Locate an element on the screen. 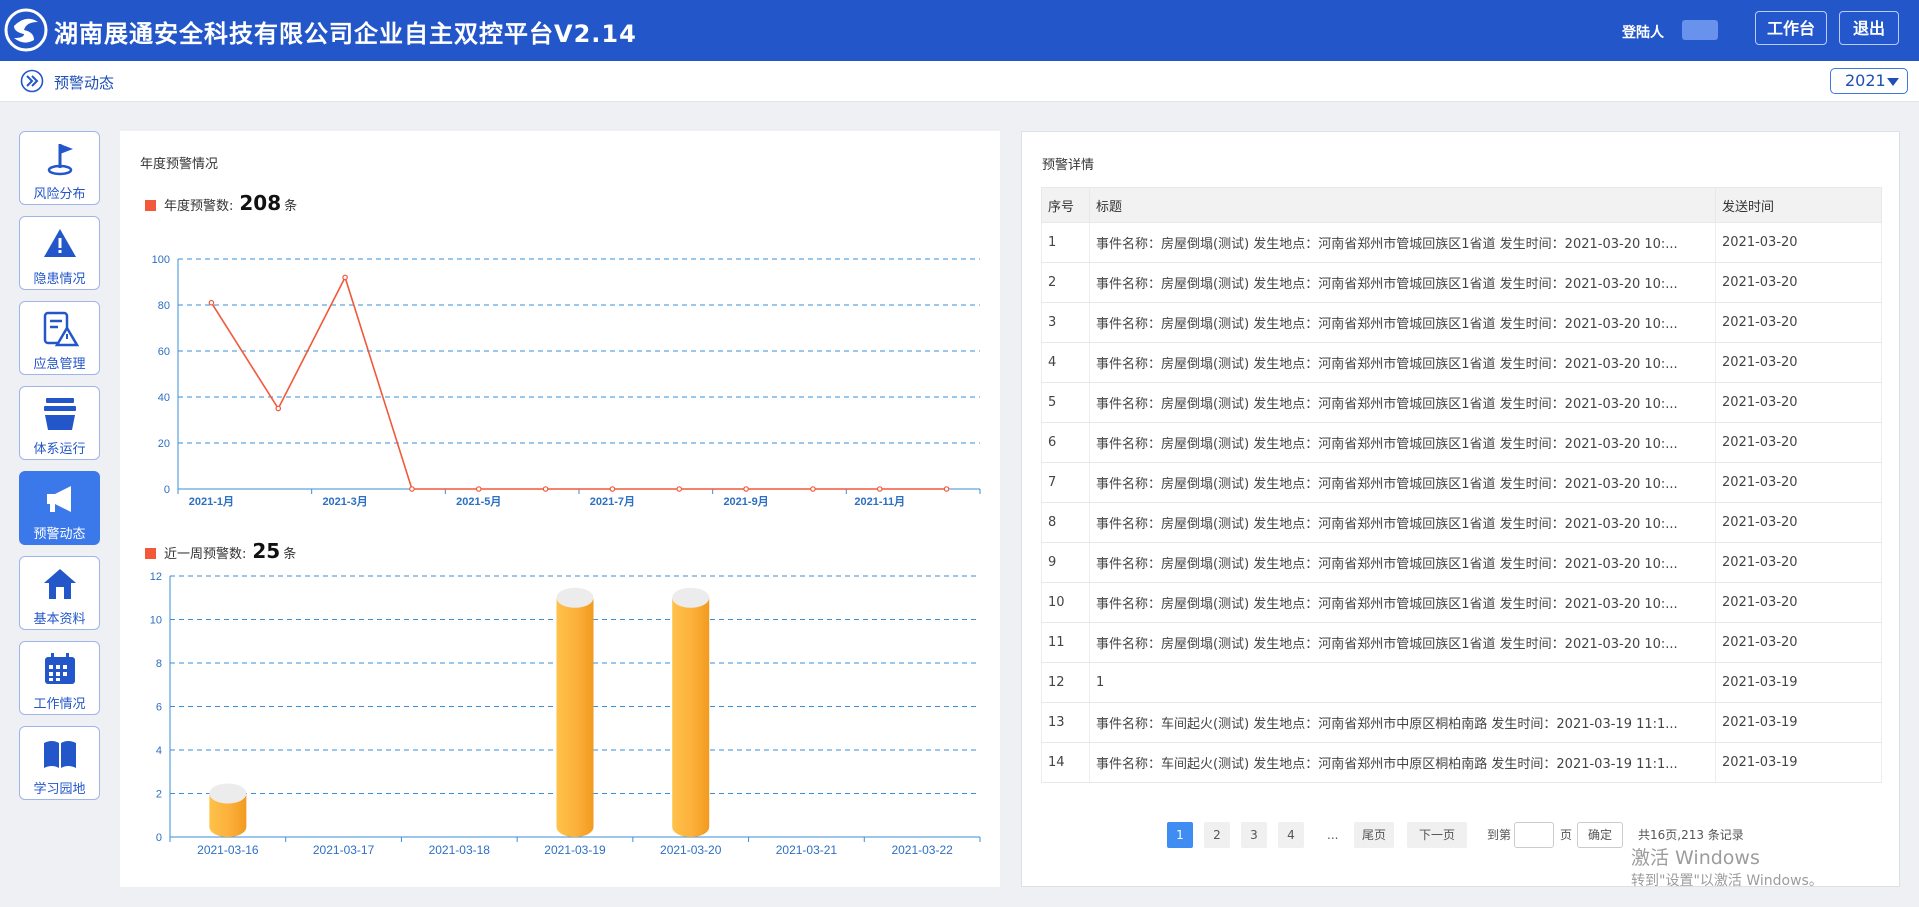  bar is located at coordinates (575, 712).